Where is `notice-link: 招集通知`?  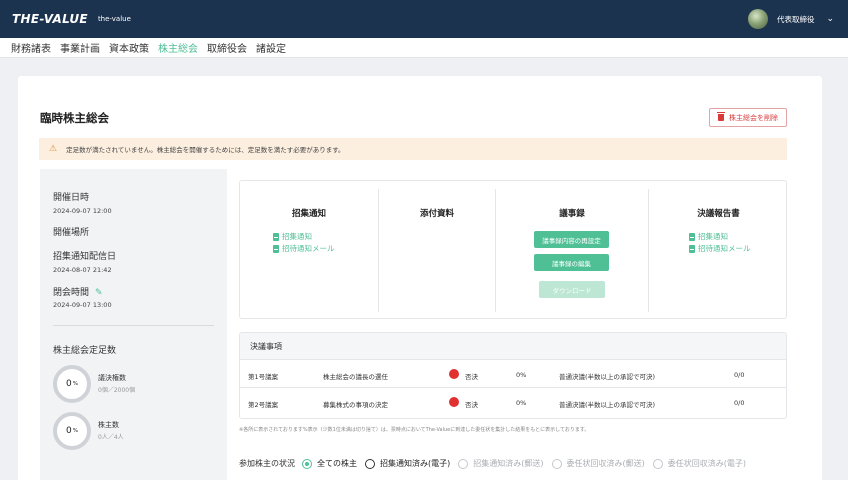
notice-link: 招集通知 is located at coordinates (292, 236).